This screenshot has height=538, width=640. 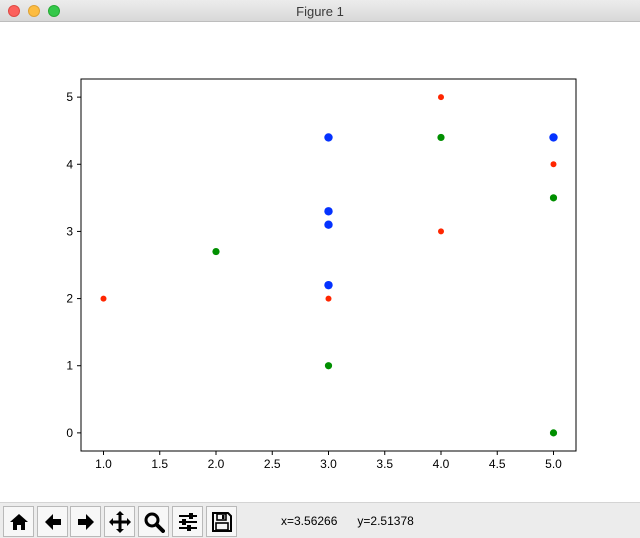 I want to click on zoom-button, so click(x=153, y=521).